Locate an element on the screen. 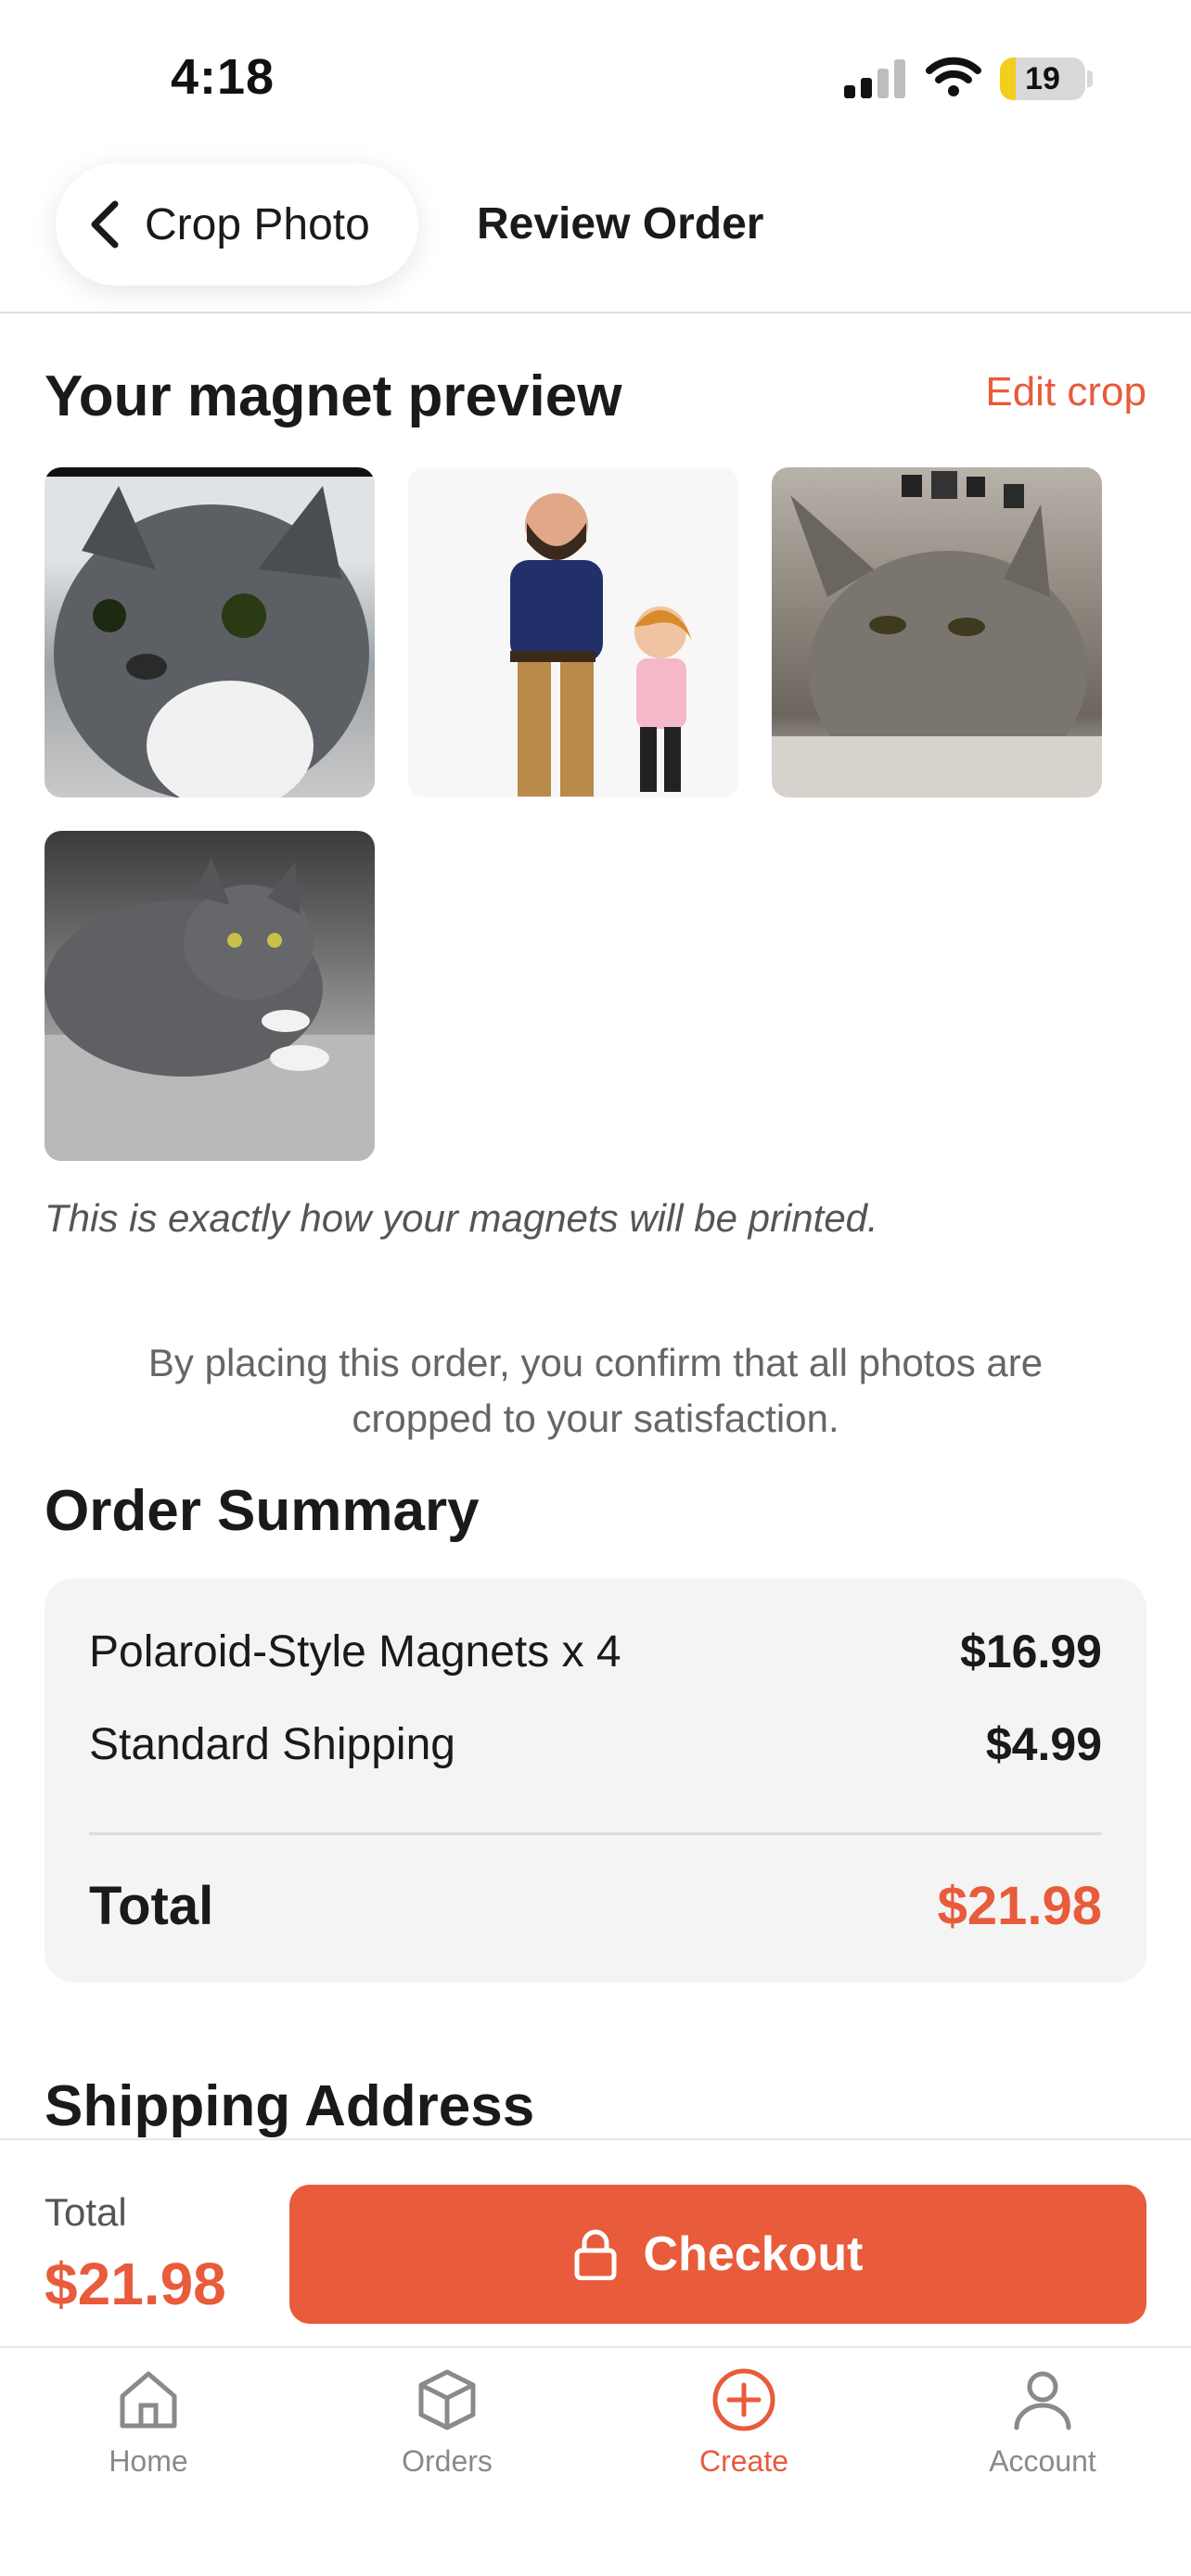 The width and height of the screenshot is (1191, 2576). page-title: Review Order is located at coordinates (620, 224).